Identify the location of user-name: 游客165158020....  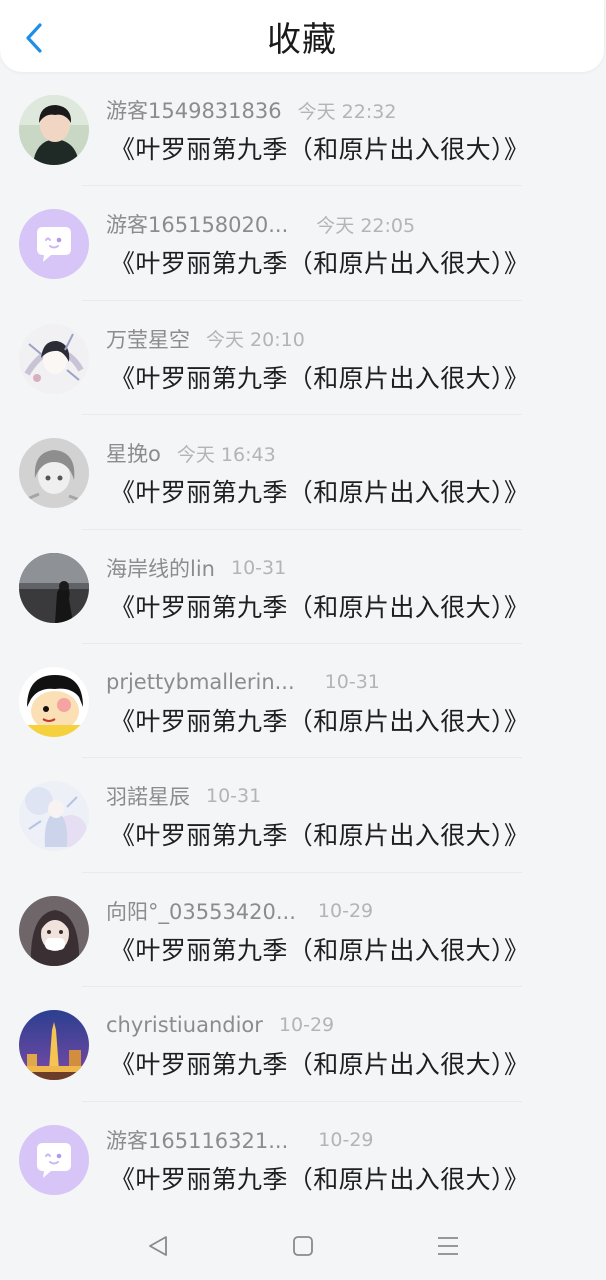
(197, 224).